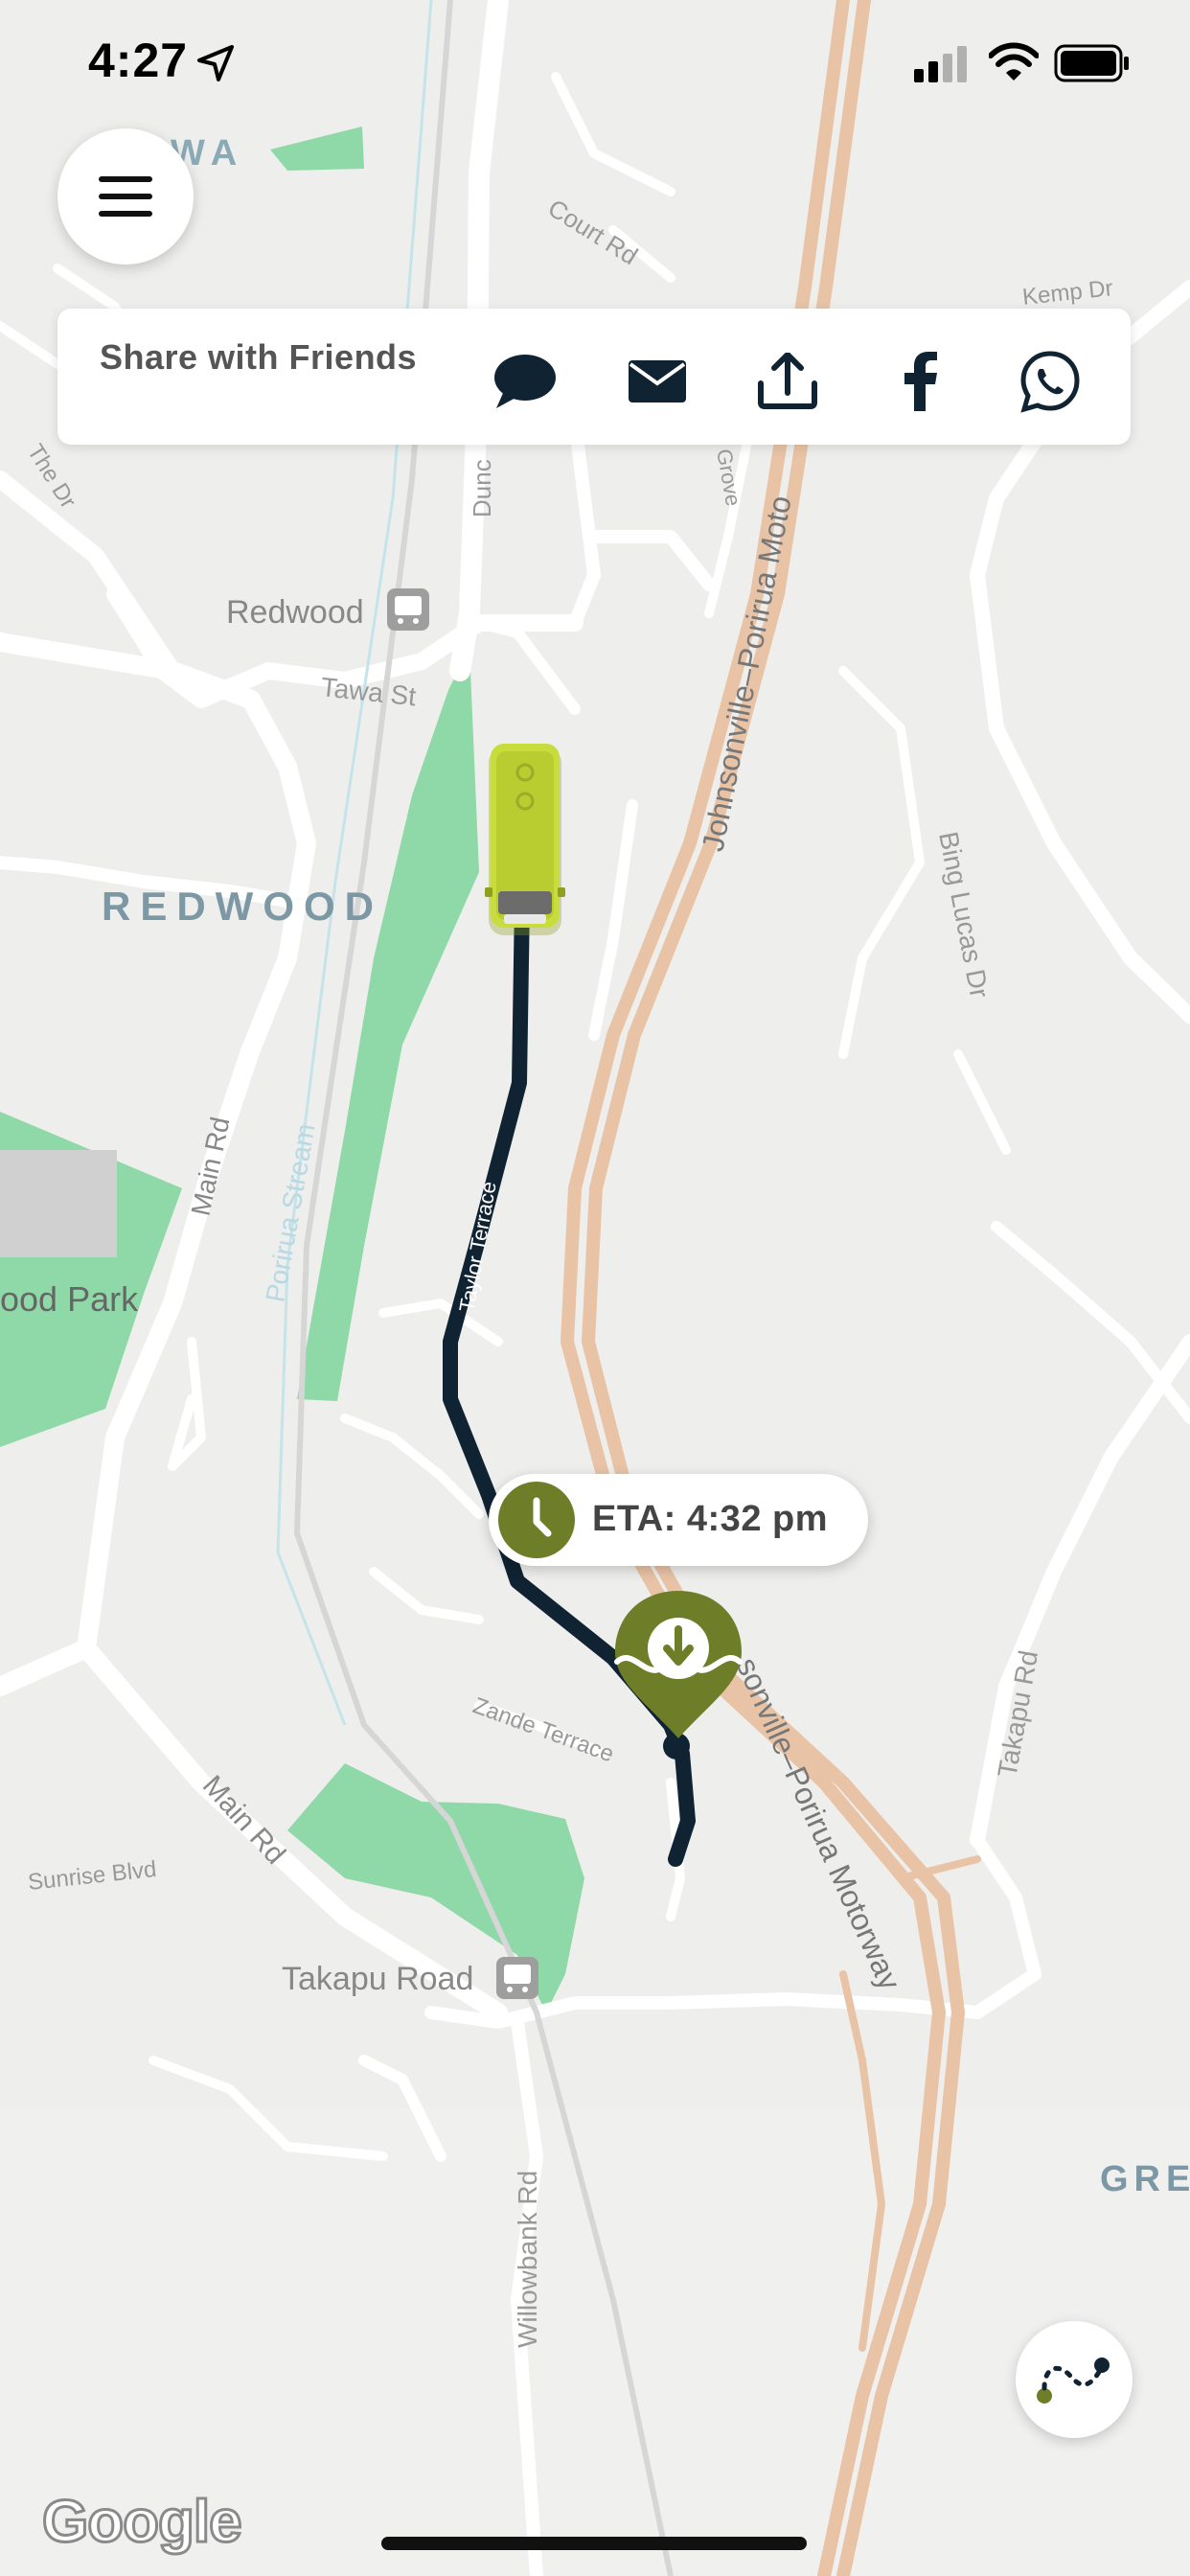  I want to click on facebook-icon, so click(921, 381).